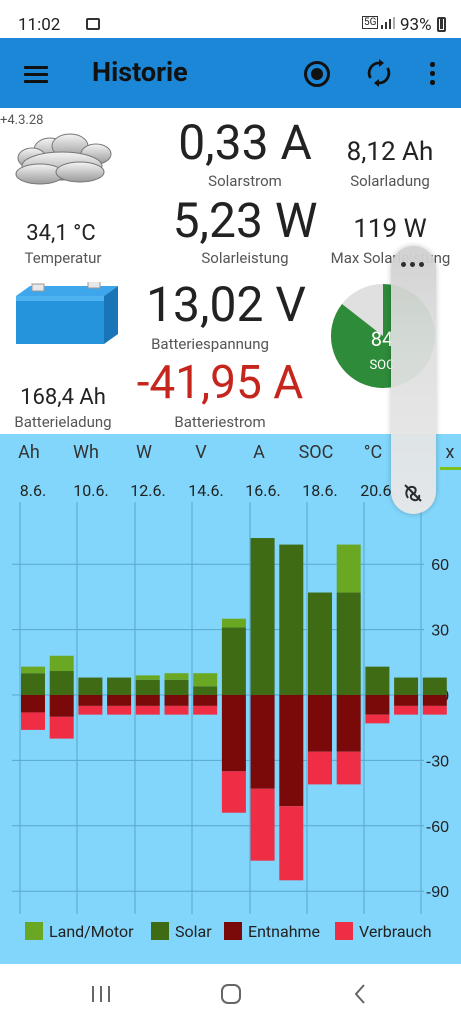  What do you see at coordinates (440, 565) in the screenshot?
I see `y-tick-label: 60` at bounding box center [440, 565].